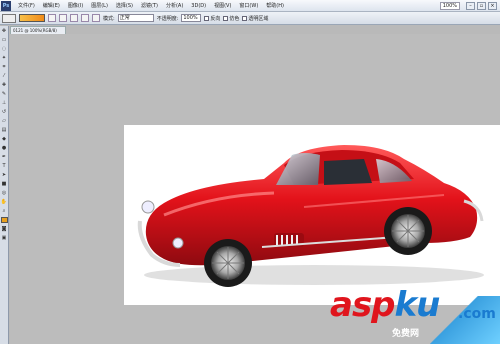 The width and height of the screenshot is (500, 344). Describe the element at coordinates (258, 18) in the screenshot. I see `transparency-label: 透明区域` at that location.